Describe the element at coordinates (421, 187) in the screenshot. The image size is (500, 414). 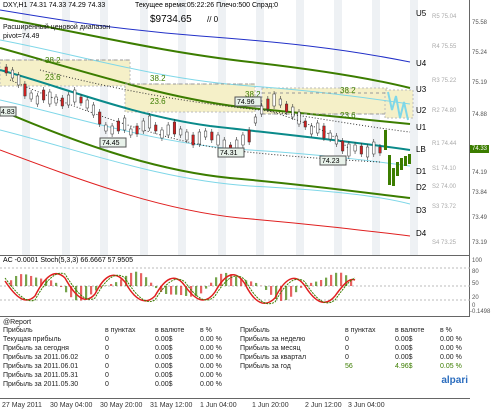
I see `level-d2: D2` at that location.